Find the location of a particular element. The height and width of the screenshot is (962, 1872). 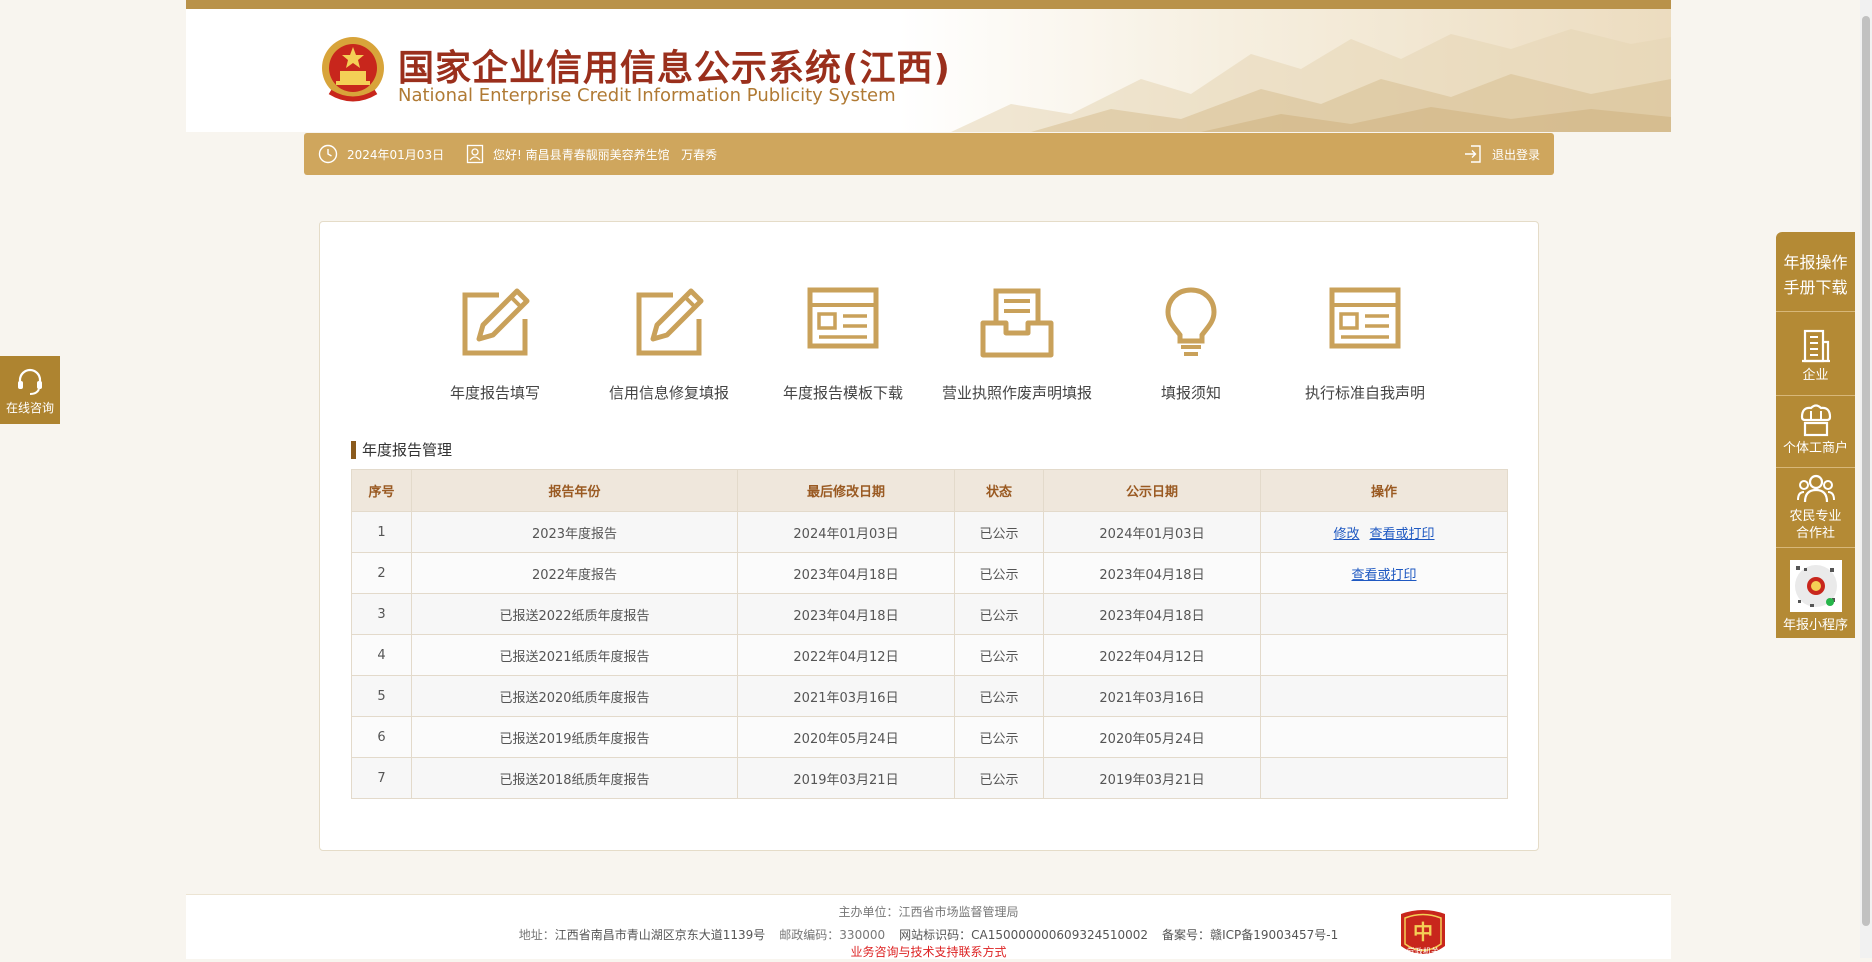

headset-icon is located at coordinates (30, 381).